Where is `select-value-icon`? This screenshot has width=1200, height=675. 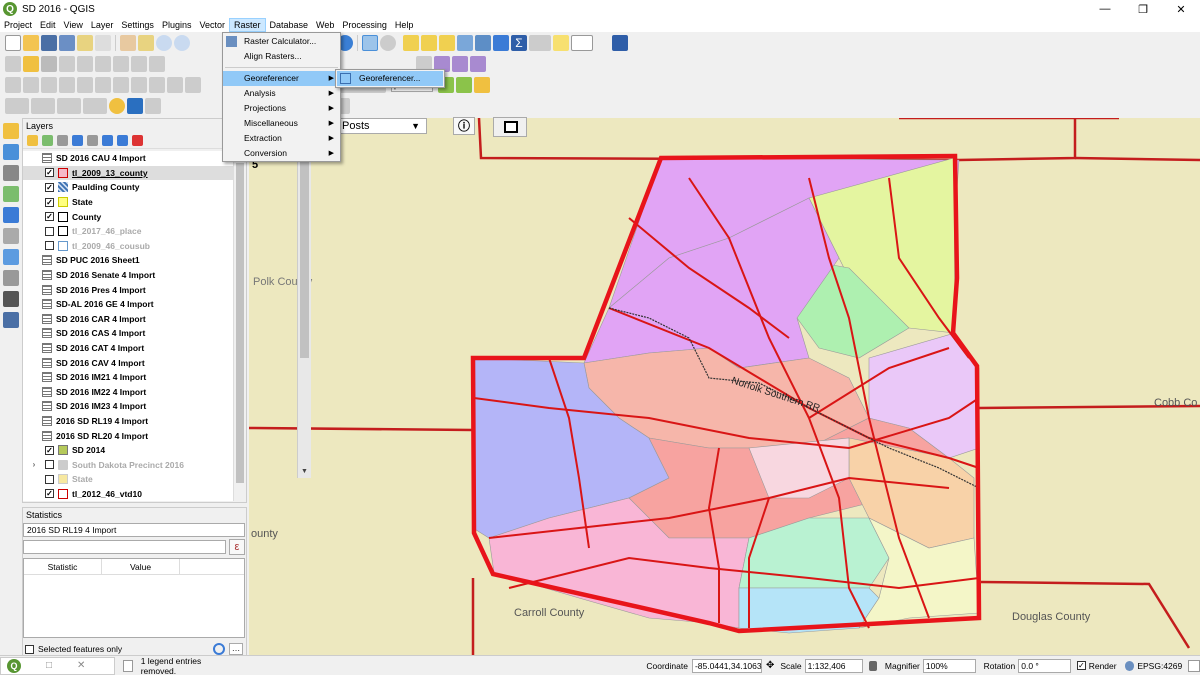
select-value-icon is located at coordinates (429, 43).